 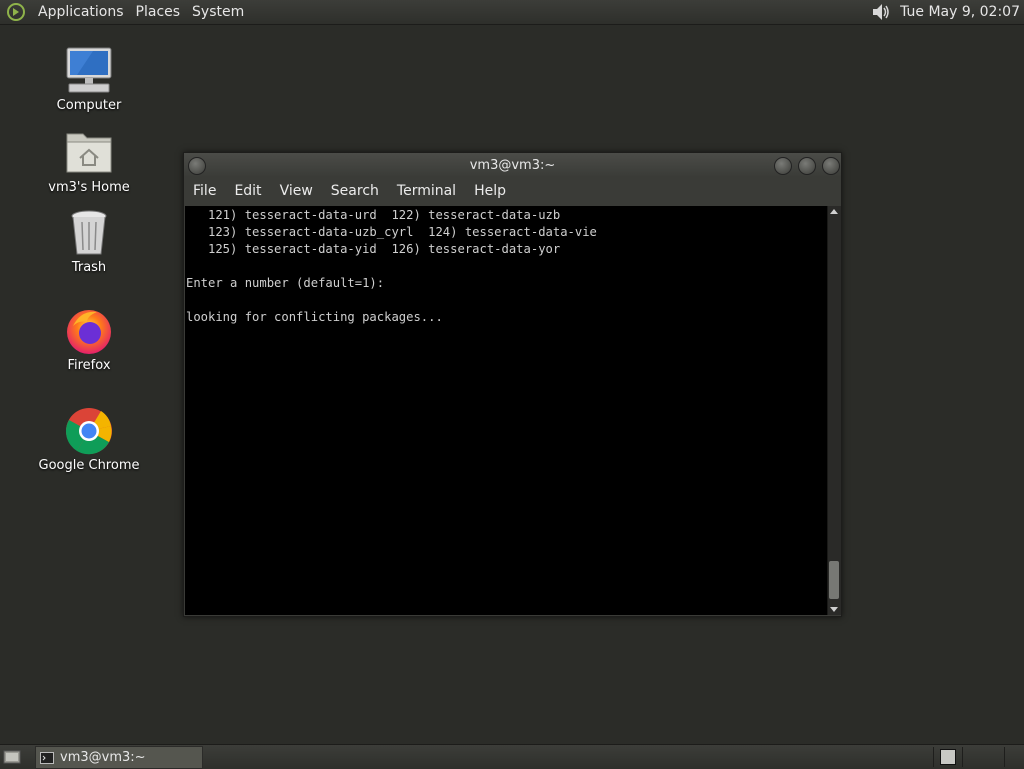 What do you see at coordinates (490, 191) in the screenshot?
I see `menu-help: Help` at bounding box center [490, 191].